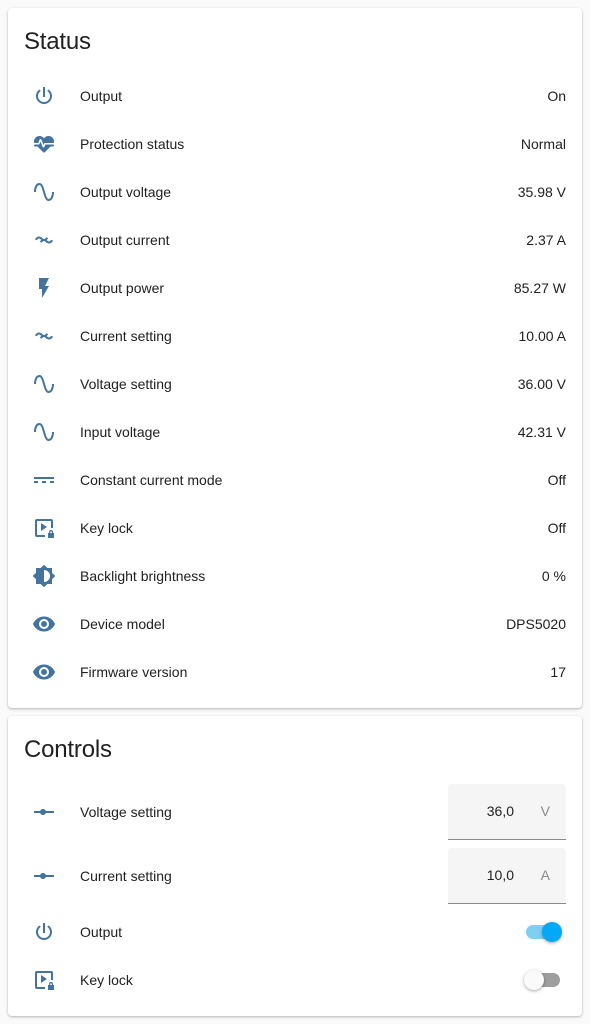  Describe the element at coordinates (68, 749) in the screenshot. I see `controls-card-title: Controls` at that location.